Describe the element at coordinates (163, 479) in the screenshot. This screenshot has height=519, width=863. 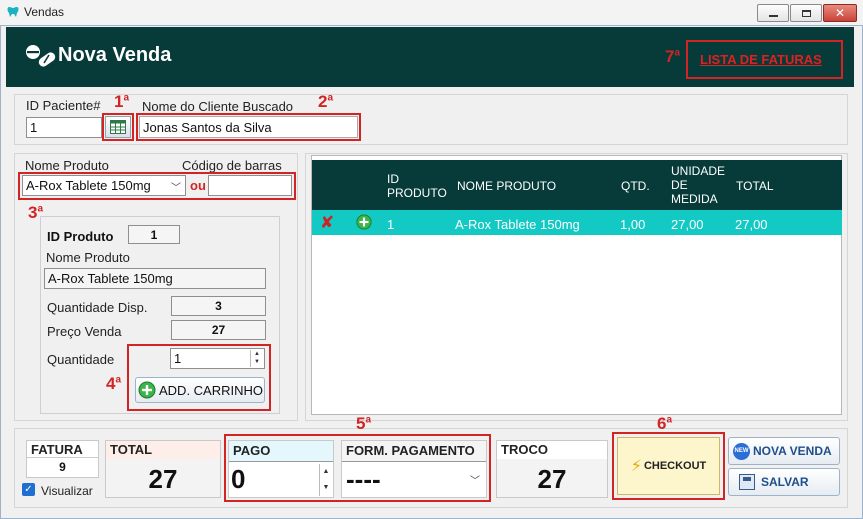
I see `total-value: 27` at that location.